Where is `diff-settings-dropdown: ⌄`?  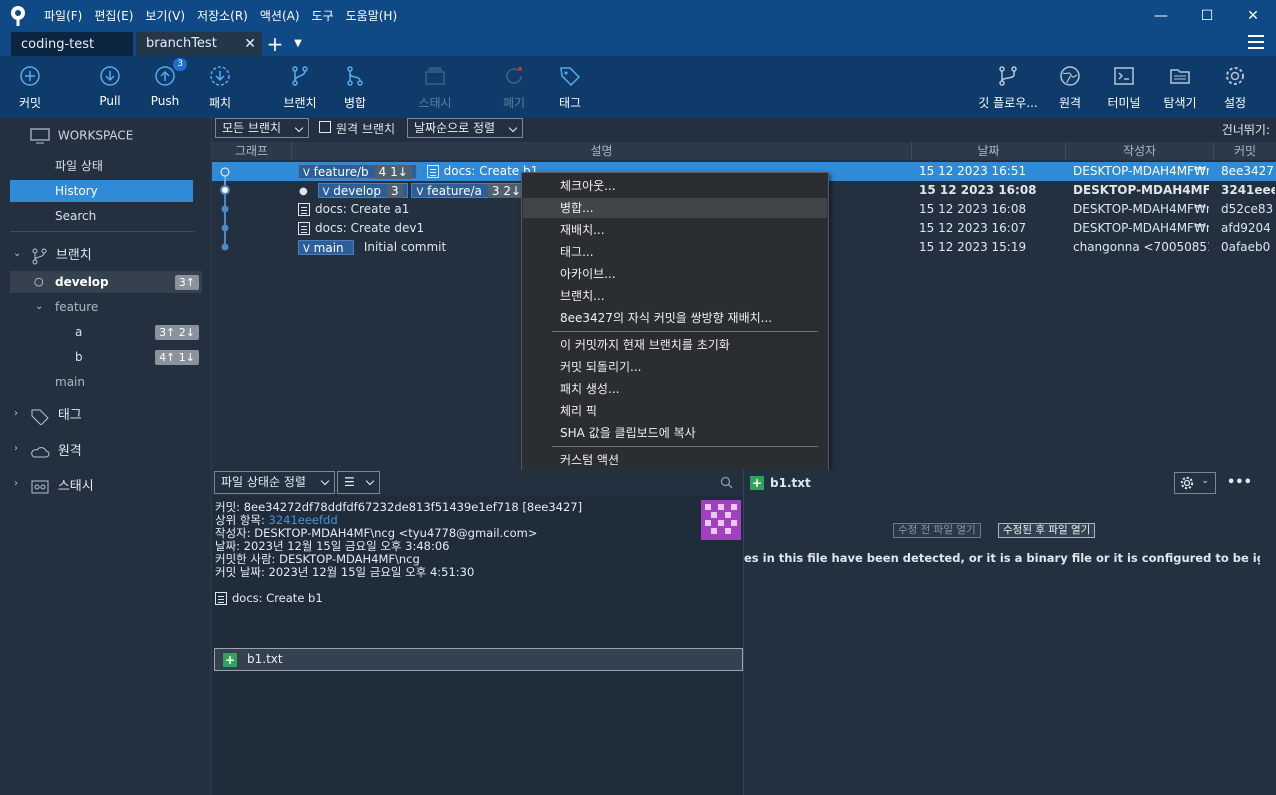
diff-settings-dropdown: ⌄ is located at coordinates (1195, 483).